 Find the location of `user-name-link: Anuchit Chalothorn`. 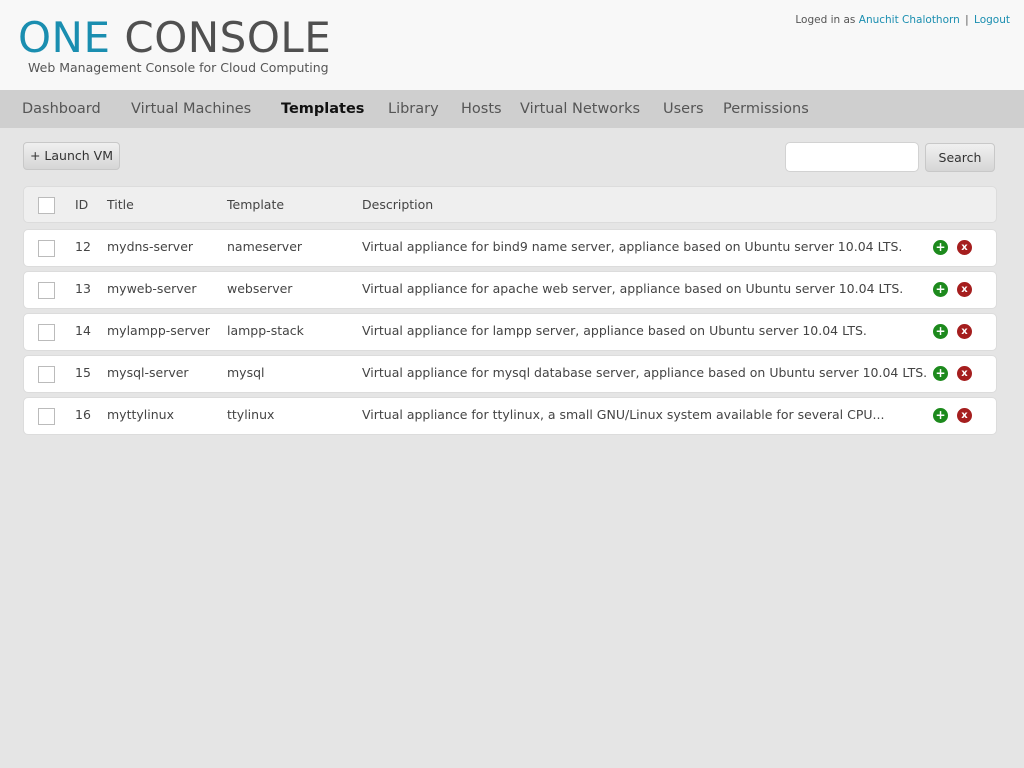

user-name-link: Anuchit Chalothorn is located at coordinates (909, 20).